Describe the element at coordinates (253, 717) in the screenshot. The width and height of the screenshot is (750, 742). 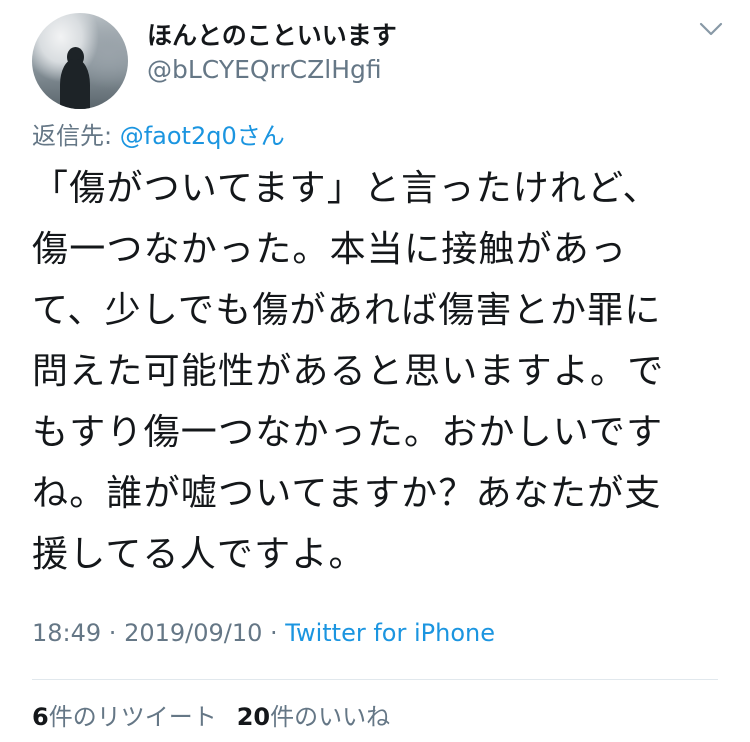
I see `likes-count: 20` at that location.